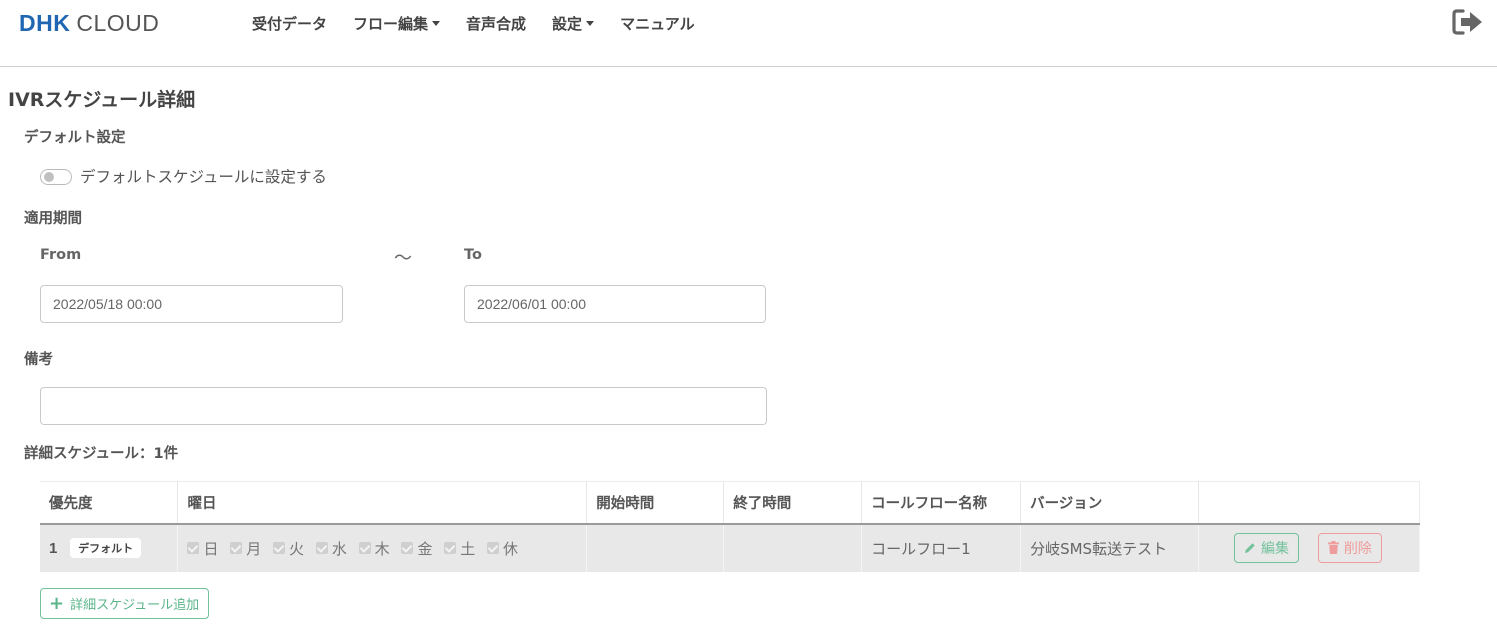 This screenshot has height=625, width=1497. I want to click on col-weekday: 曜日, so click(382, 503).